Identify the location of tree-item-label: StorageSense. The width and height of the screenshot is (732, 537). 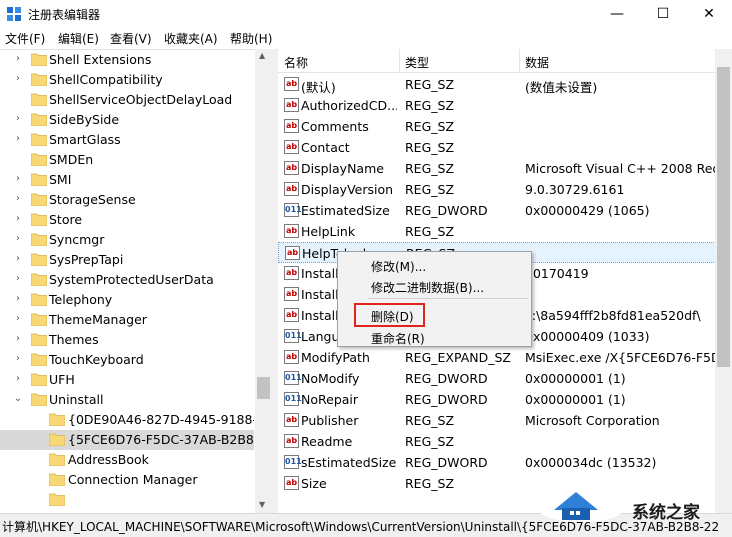
(92, 199).